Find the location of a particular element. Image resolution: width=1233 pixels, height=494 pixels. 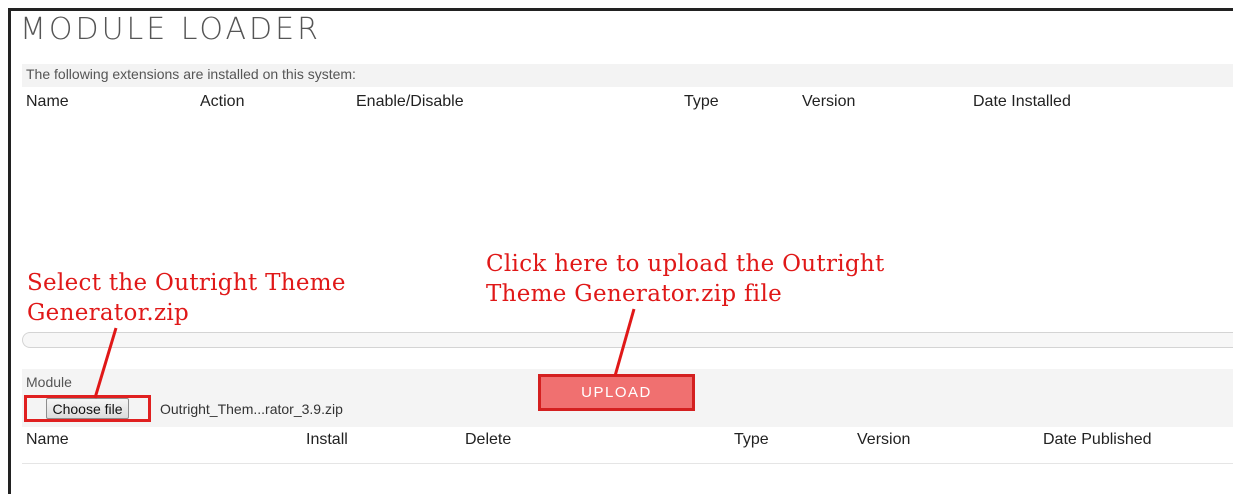

upload-note-line-1: Click here to upload the Outright is located at coordinates (685, 264).